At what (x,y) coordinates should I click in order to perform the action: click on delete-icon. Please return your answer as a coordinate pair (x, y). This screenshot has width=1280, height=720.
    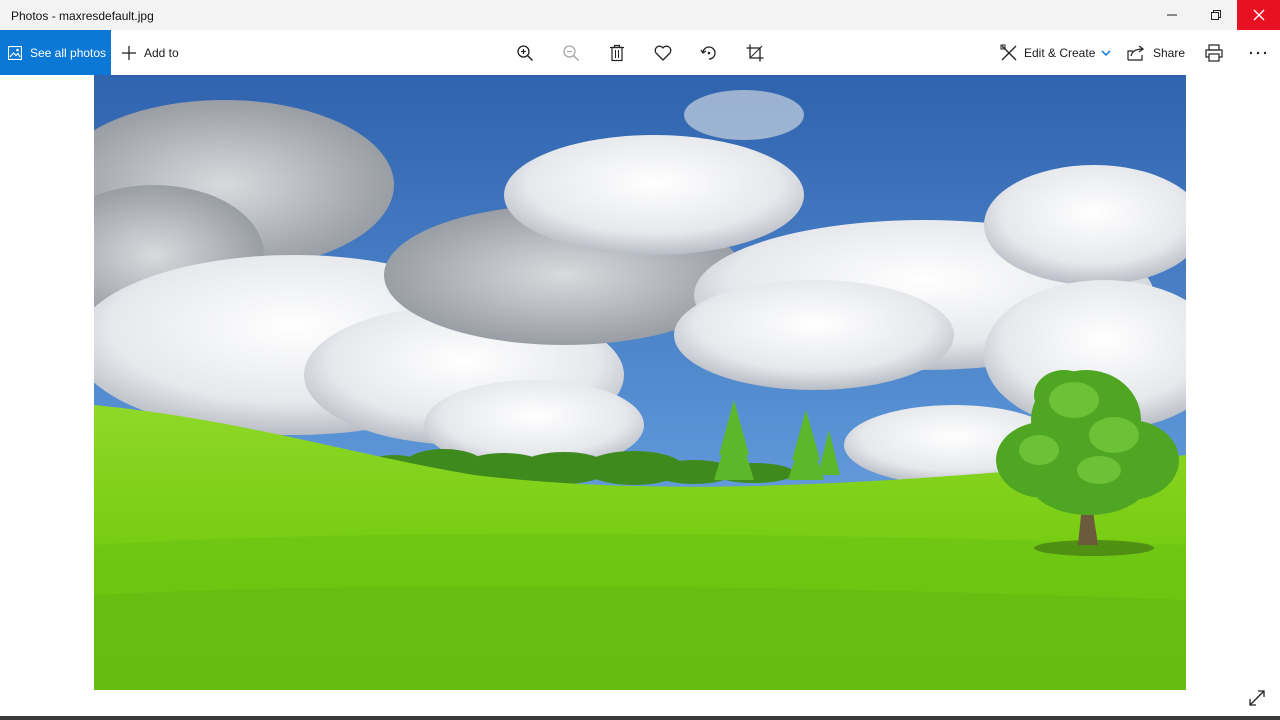
    Looking at the image, I should click on (617, 53).